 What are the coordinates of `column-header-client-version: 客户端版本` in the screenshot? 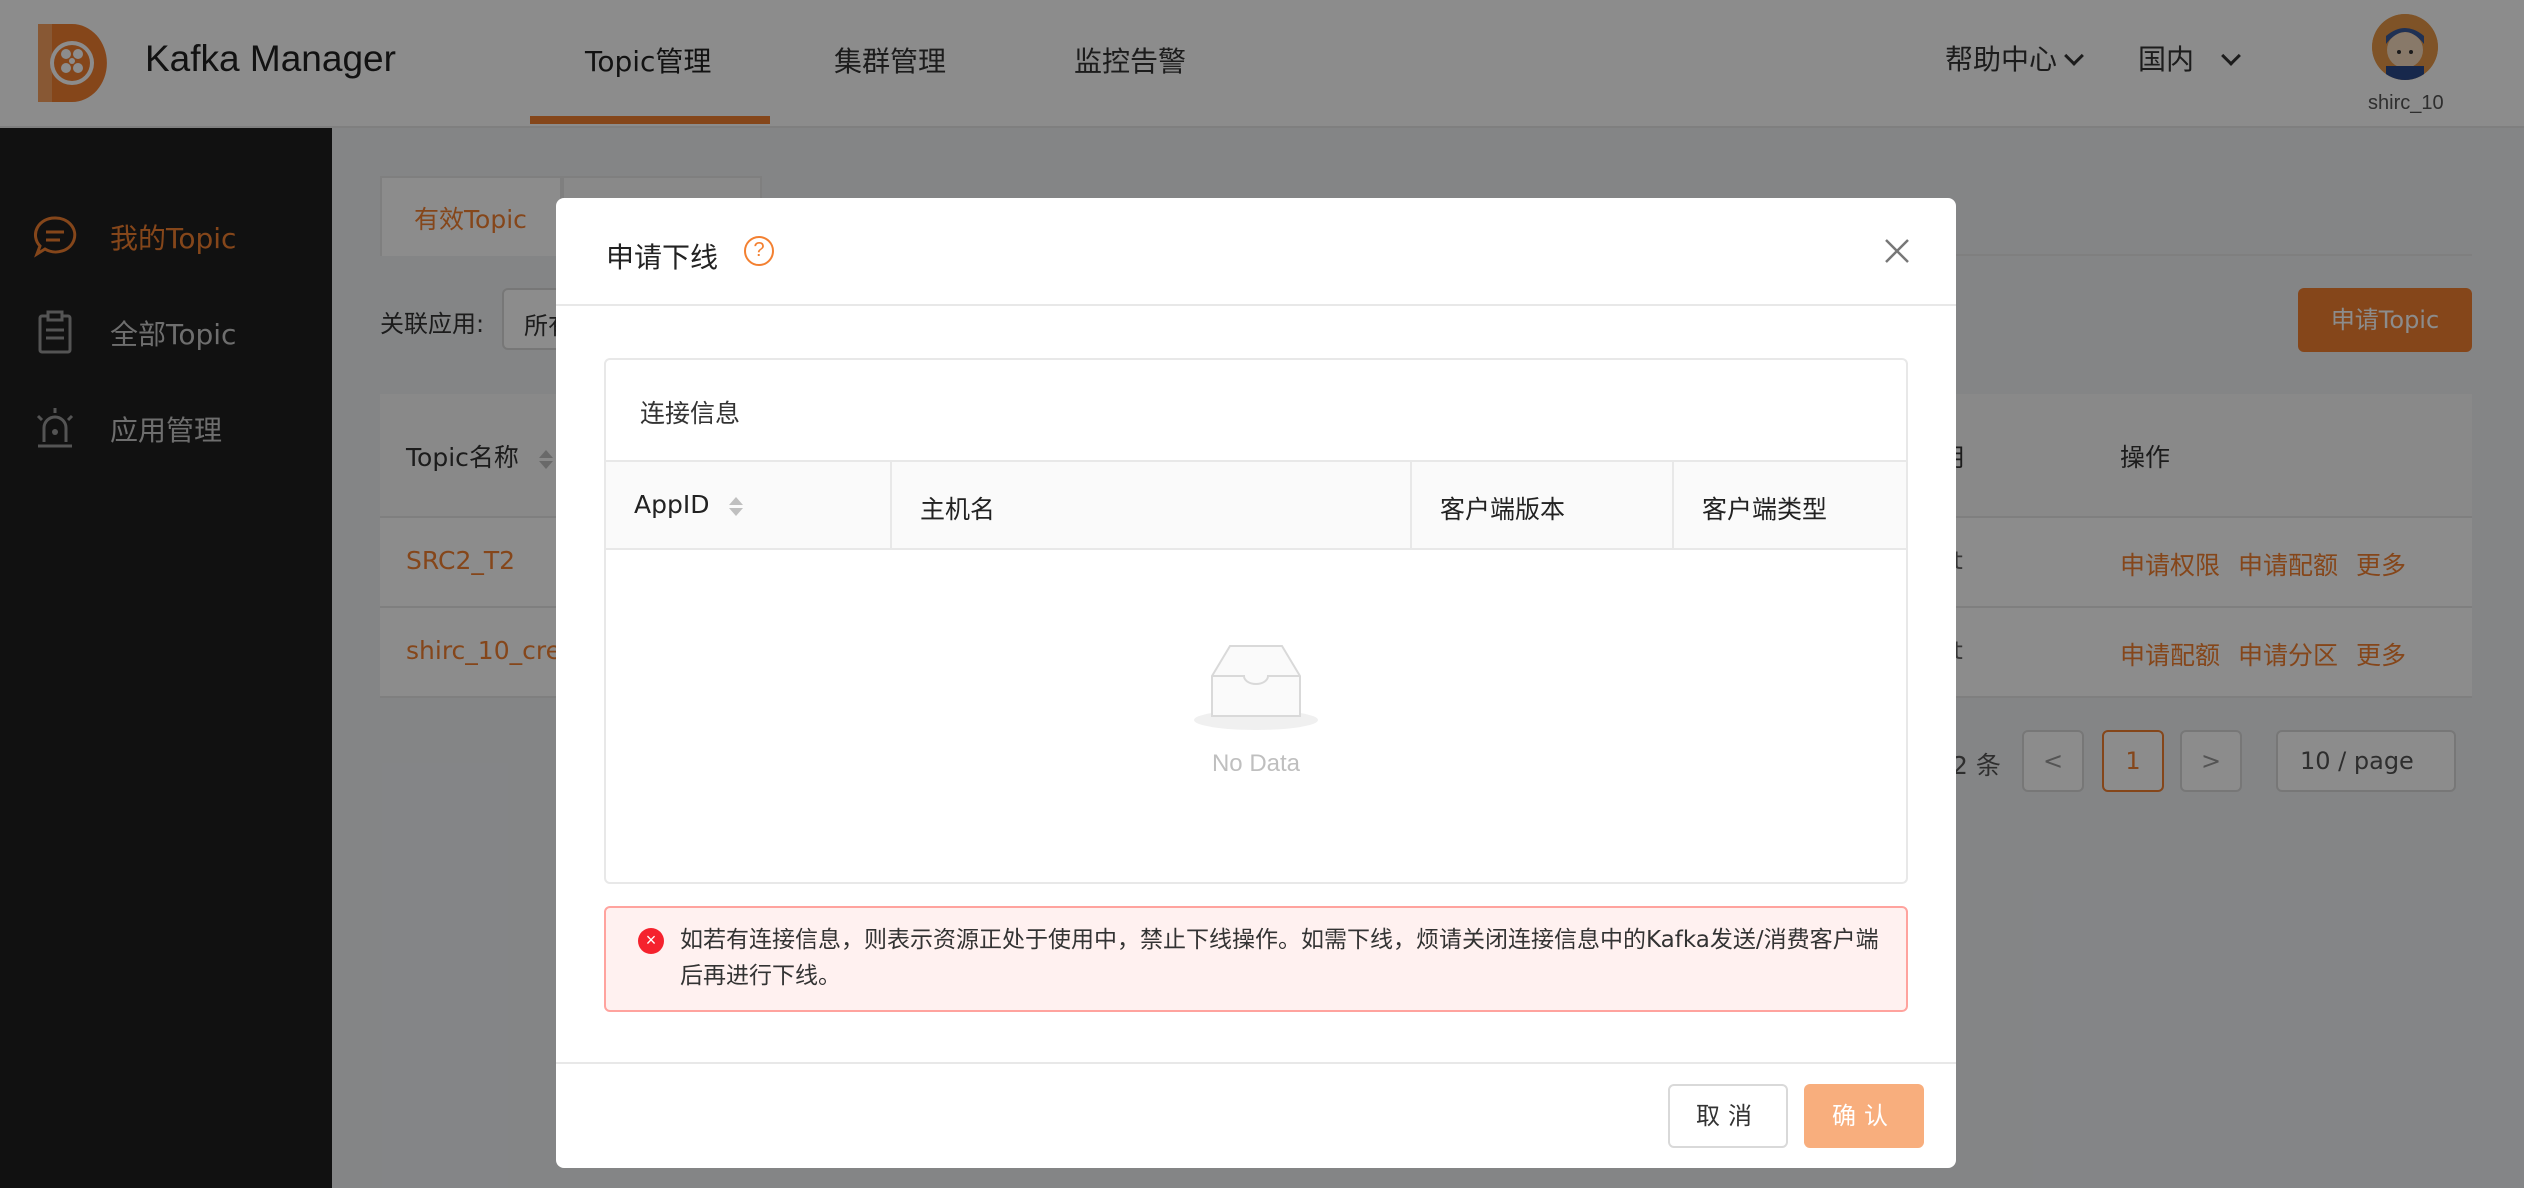 It's located at (1543, 505).